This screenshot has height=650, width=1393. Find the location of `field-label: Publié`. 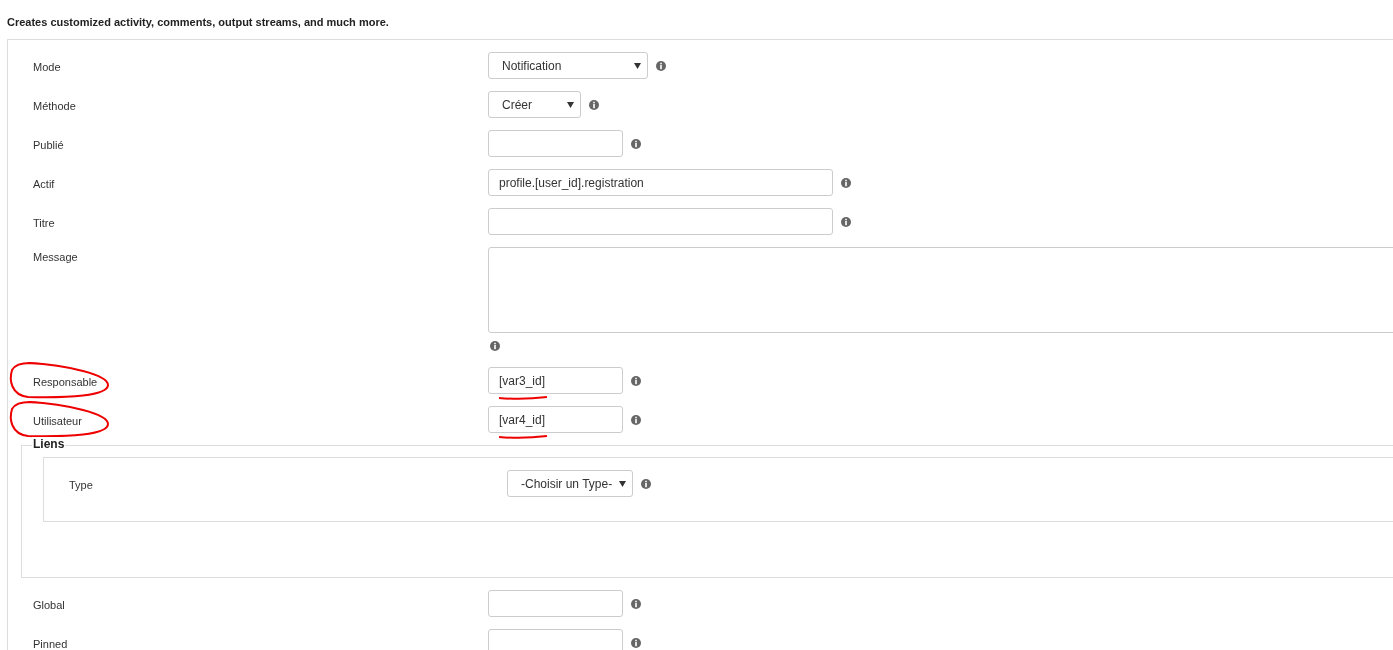

field-label: Publié is located at coordinates (48, 144).